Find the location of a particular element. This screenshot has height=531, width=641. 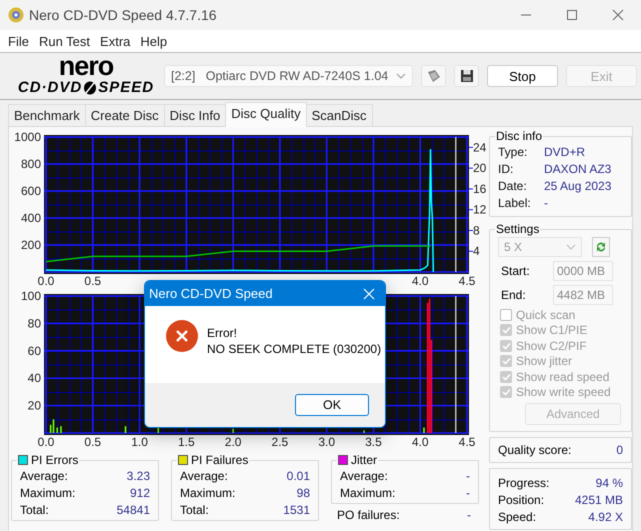

axis-label: 80 is located at coordinates (34, 323).